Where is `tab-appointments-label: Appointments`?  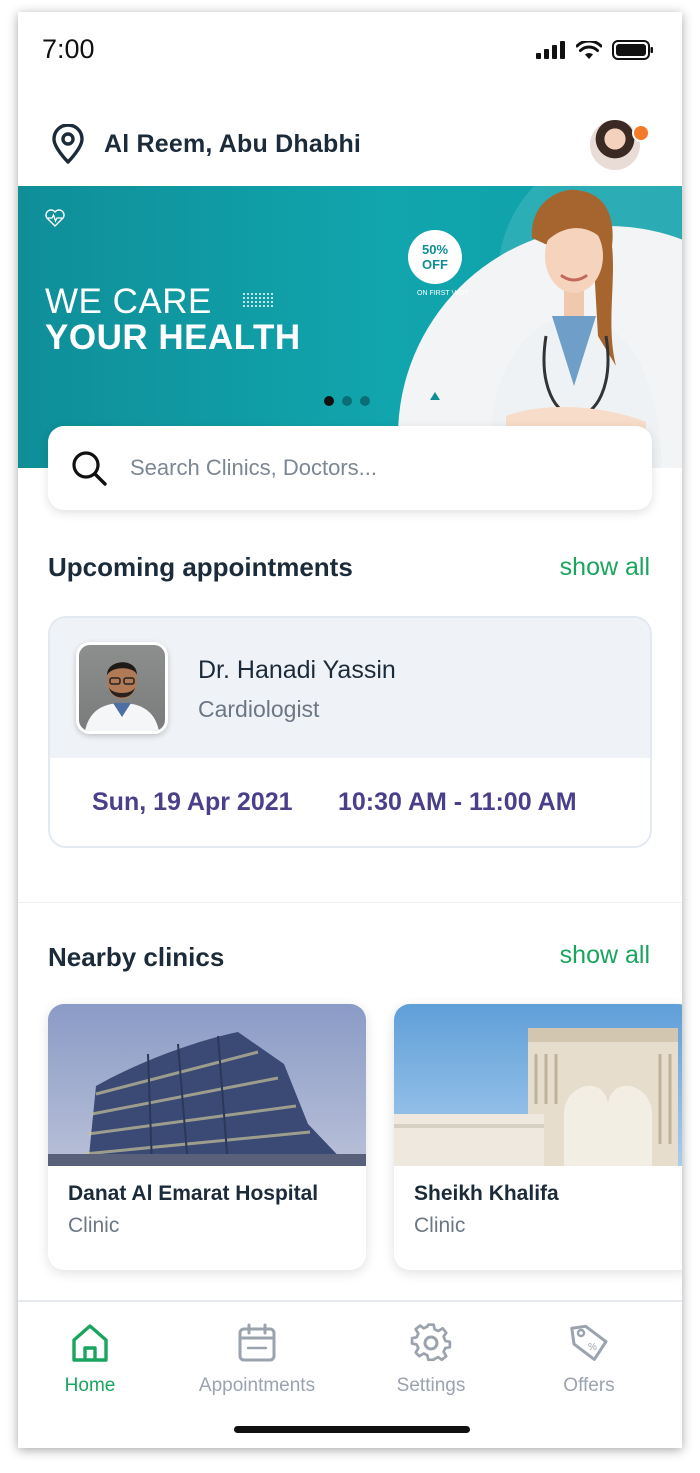
tab-appointments-label: Appointments is located at coordinates (257, 1385).